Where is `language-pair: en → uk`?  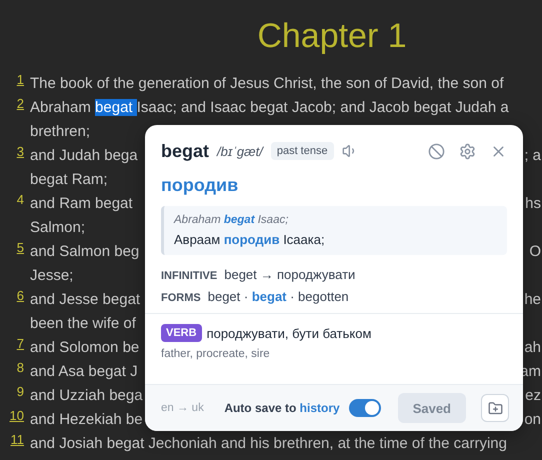 language-pair: en → uk is located at coordinates (182, 408).